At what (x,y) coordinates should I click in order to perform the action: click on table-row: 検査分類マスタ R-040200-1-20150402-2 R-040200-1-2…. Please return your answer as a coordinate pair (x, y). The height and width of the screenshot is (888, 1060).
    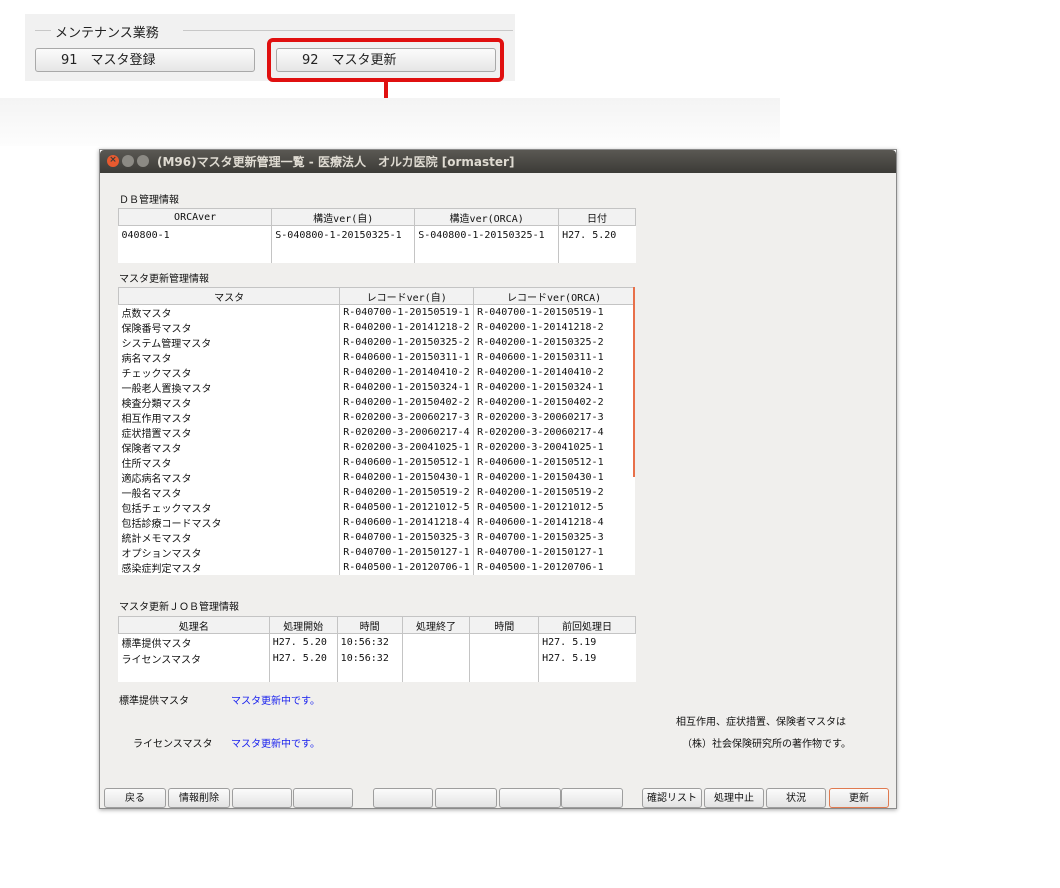
    Looking at the image, I should click on (377, 402).